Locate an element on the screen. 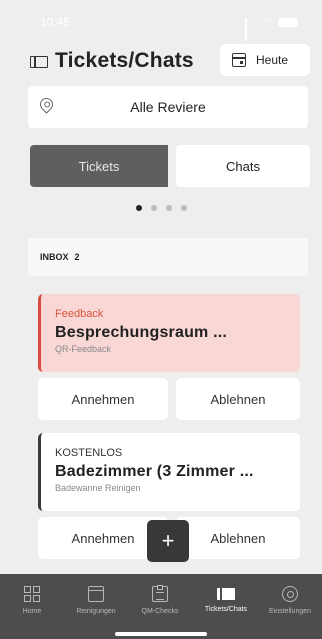  segment-tickets: Tickets is located at coordinates (99, 166).